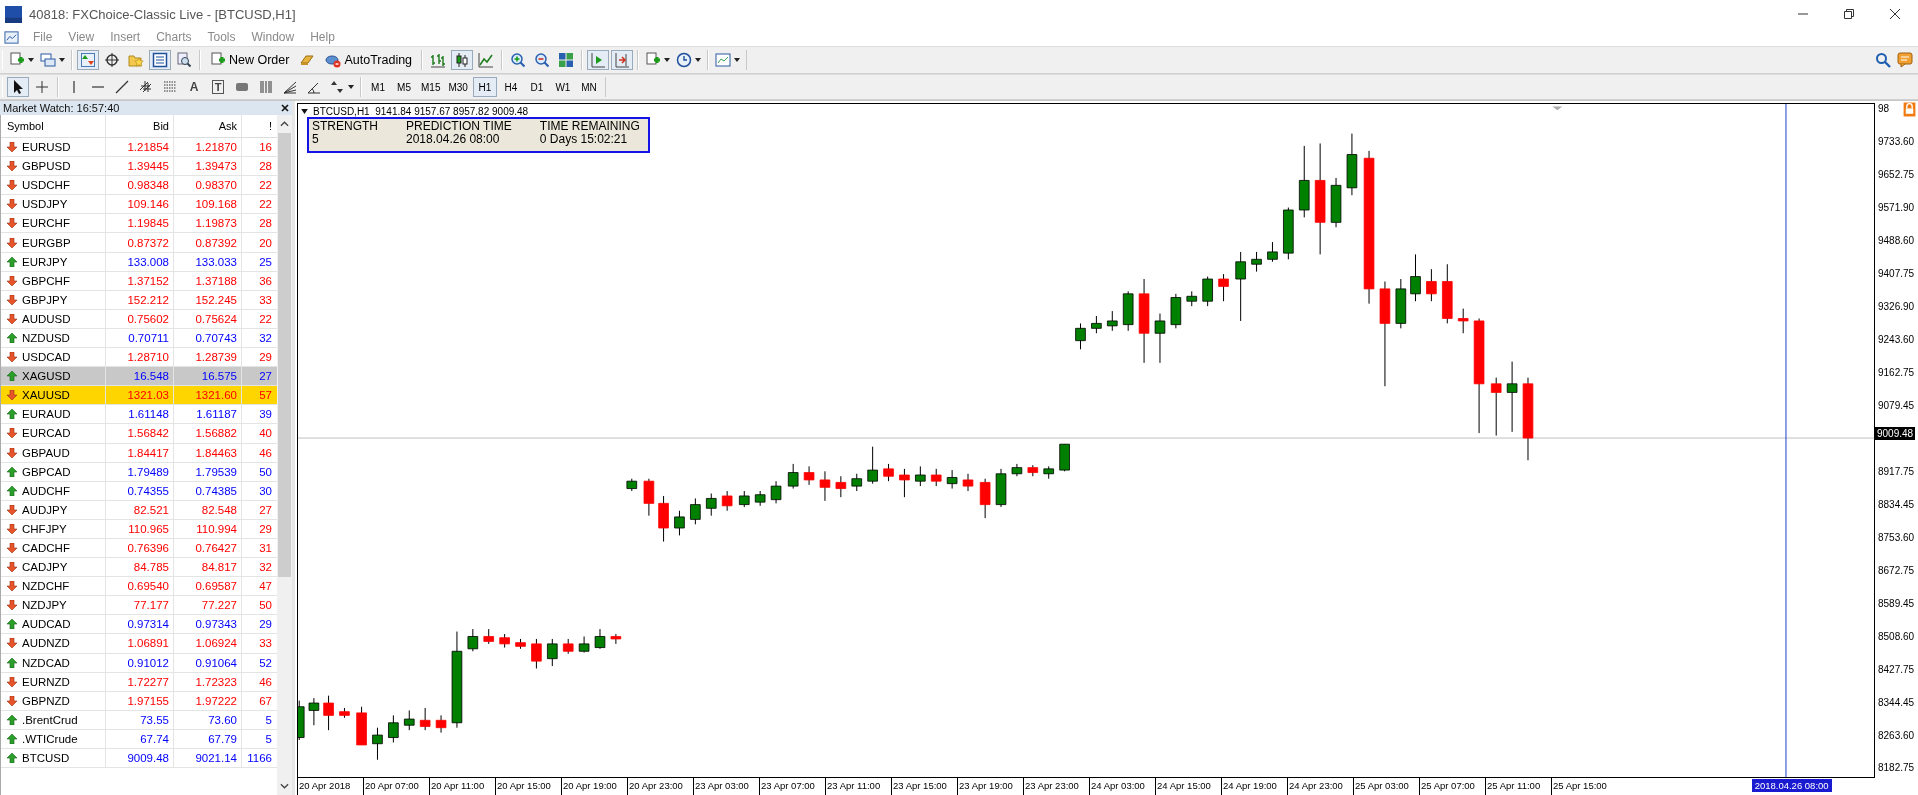 Image resolution: width=1918 pixels, height=795 pixels. What do you see at coordinates (369, 60) in the screenshot?
I see `autotrading-button: AutoTrading` at bounding box center [369, 60].